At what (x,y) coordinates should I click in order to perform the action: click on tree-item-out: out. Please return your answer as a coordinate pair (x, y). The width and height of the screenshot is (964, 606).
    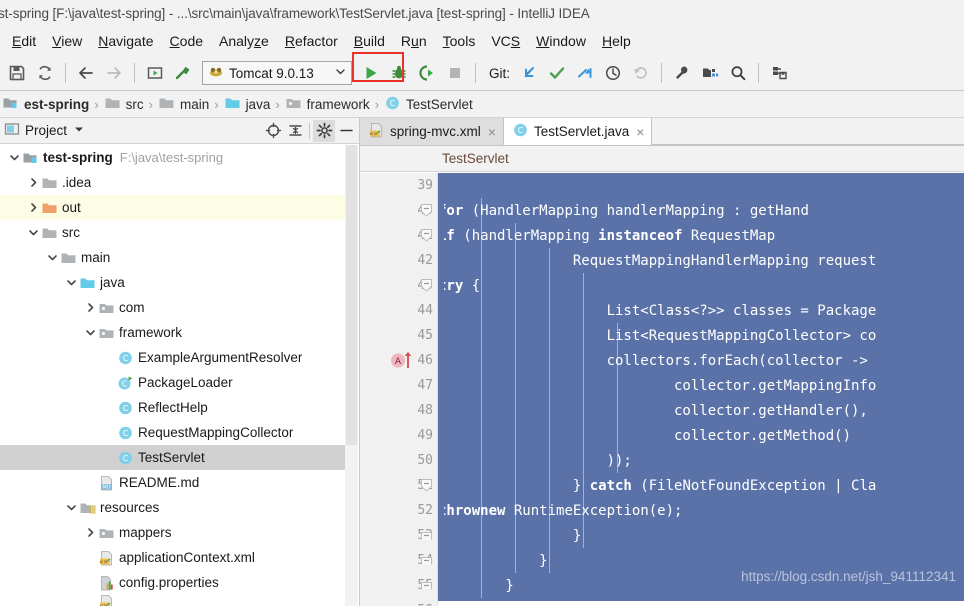
    Looking at the image, I should click on (173, 207).